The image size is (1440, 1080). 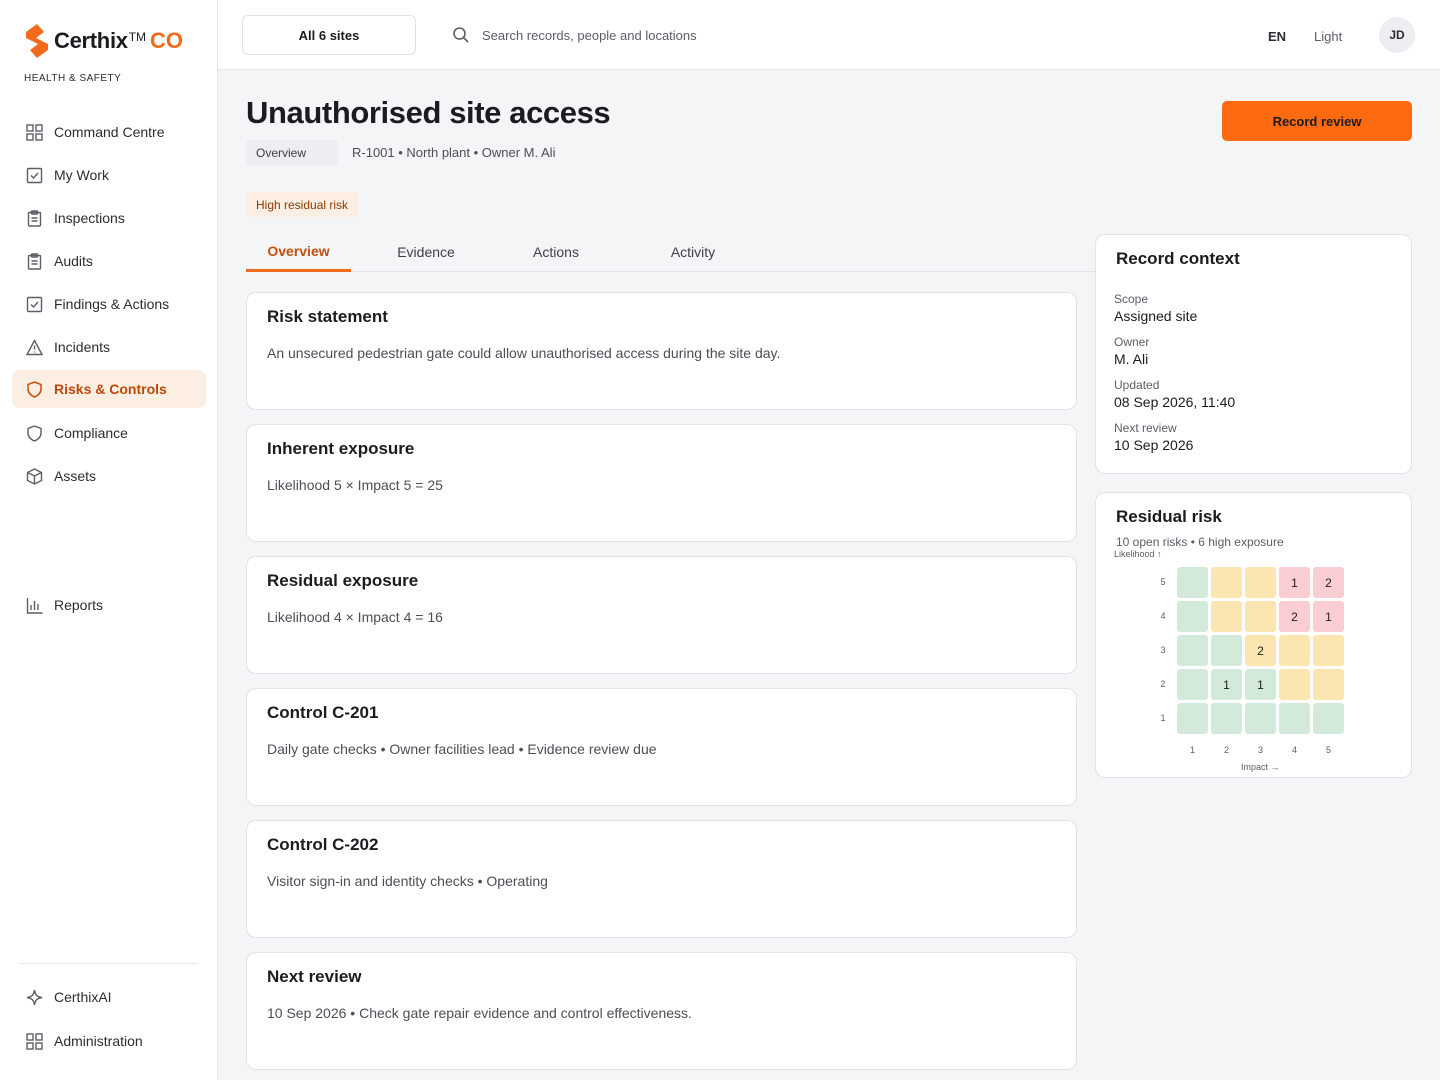 What do you see at coordinates (167, 40) in the screenshot?
I see `brand-suffix: CO` at bounding box center [167, 40].